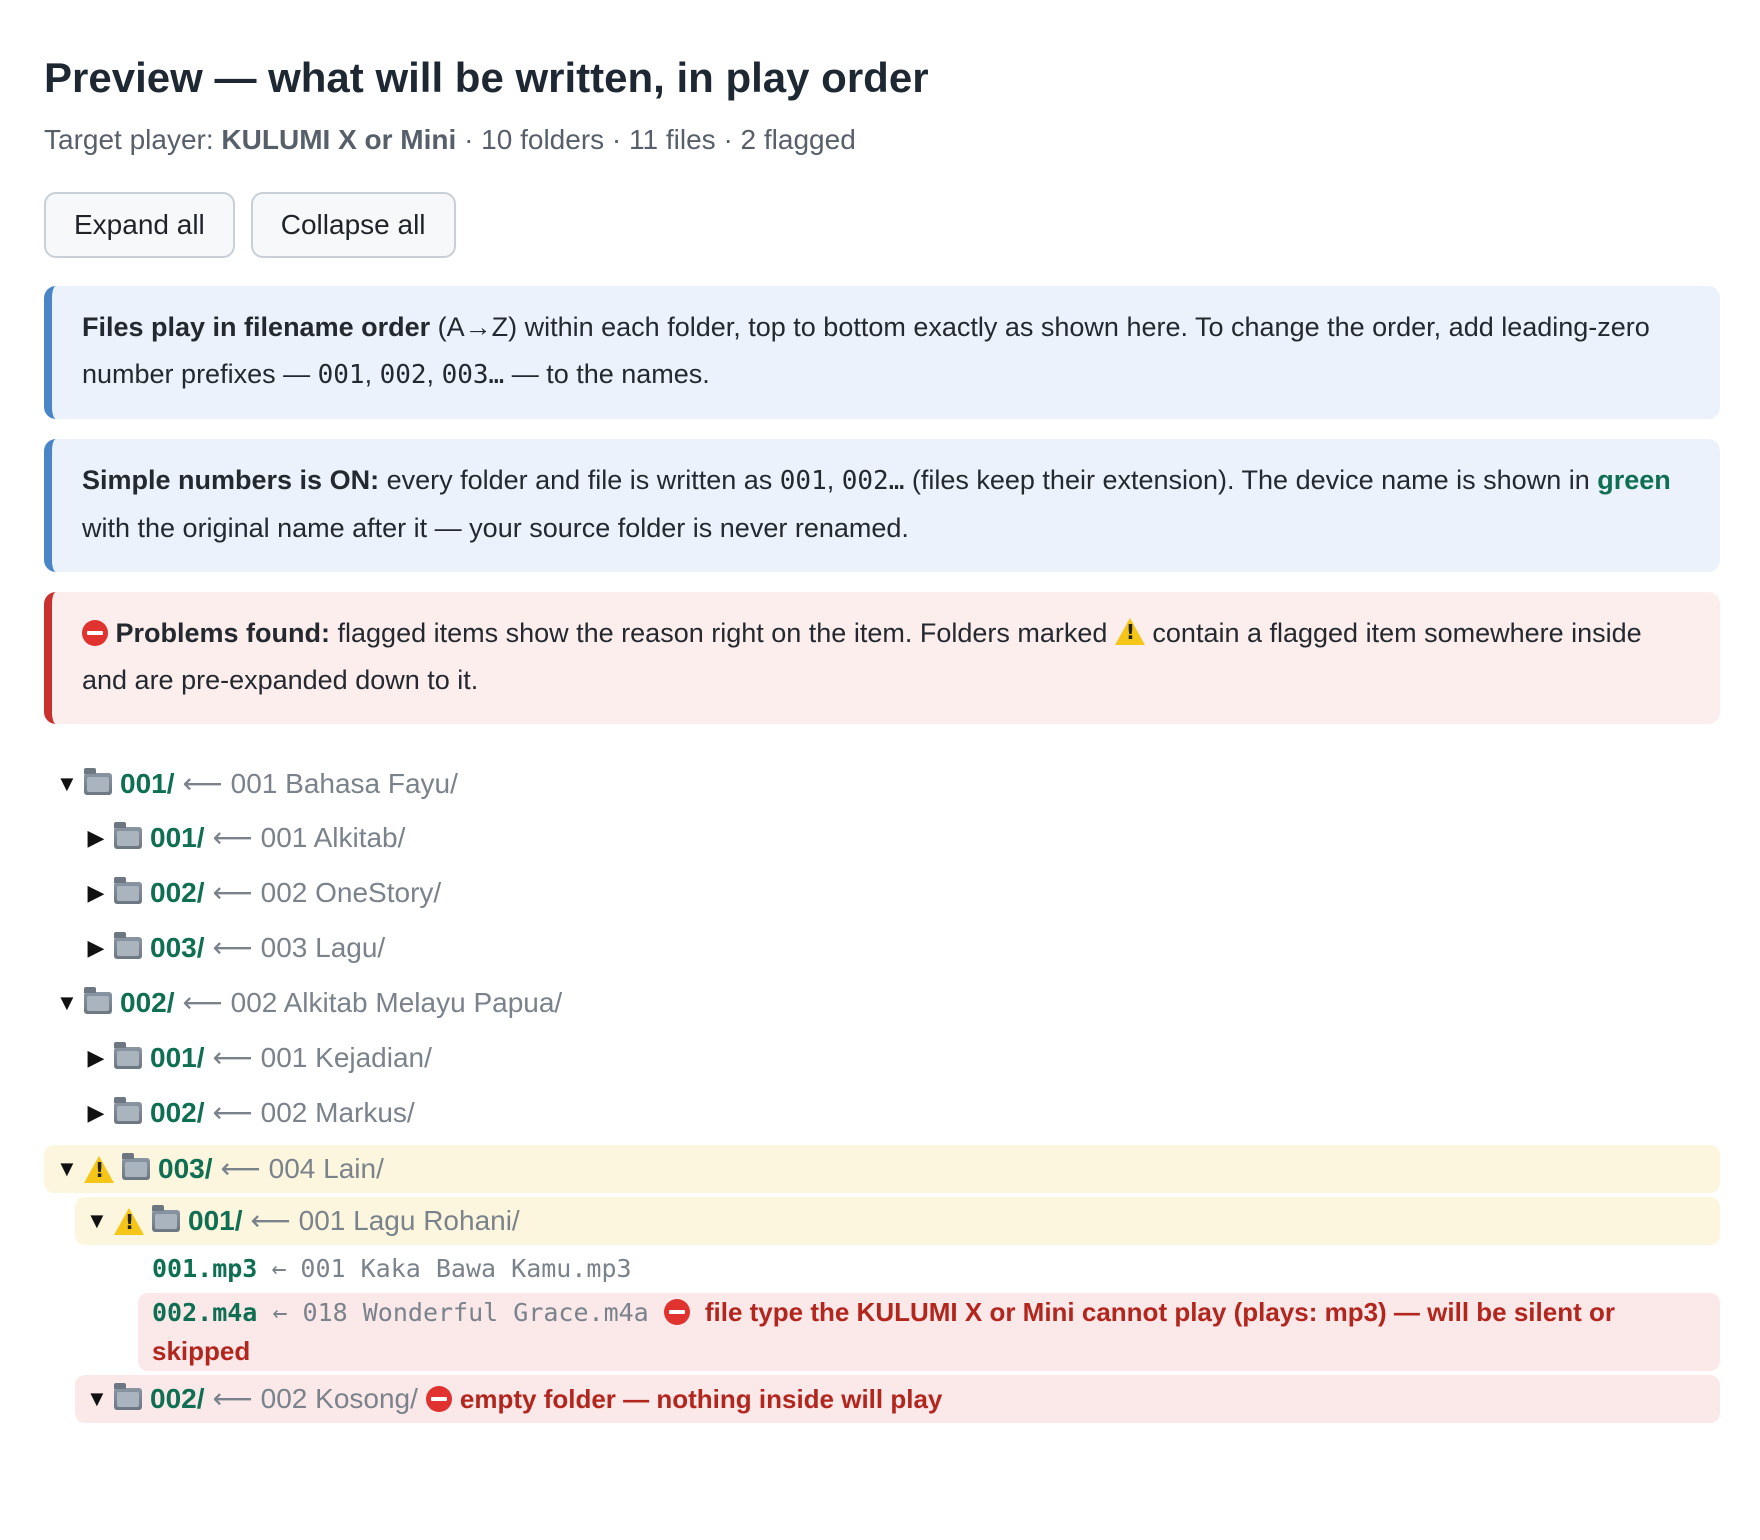 Image resolution: width=1760 pixels, height=1540 pixels. Describe the element at coordinates (337, 1112) in the screenshot. I see `original-name: 002 Markus/` at that location.